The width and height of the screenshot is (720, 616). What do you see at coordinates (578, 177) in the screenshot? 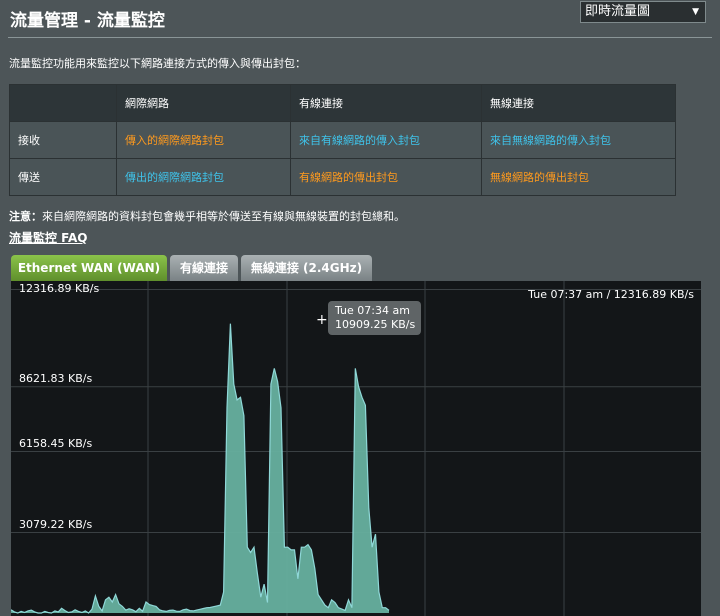
I see `table-cell: 無線網路的傳出封包` at bounding box center [578, 177].